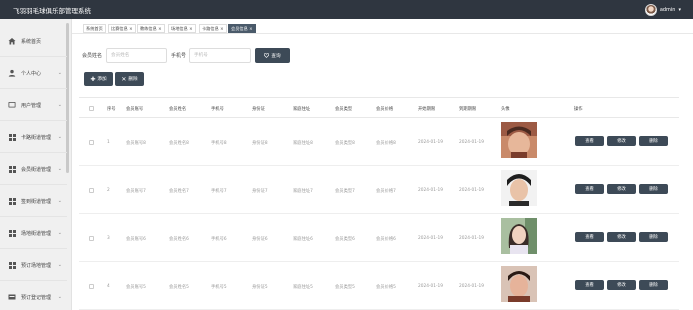 The height and width of the screenshot is (310, 693). What do you see at coordinates (386, 239) in the screenshot?
I see `cell-price: 会员价格6` at bounding box center [386, 239].